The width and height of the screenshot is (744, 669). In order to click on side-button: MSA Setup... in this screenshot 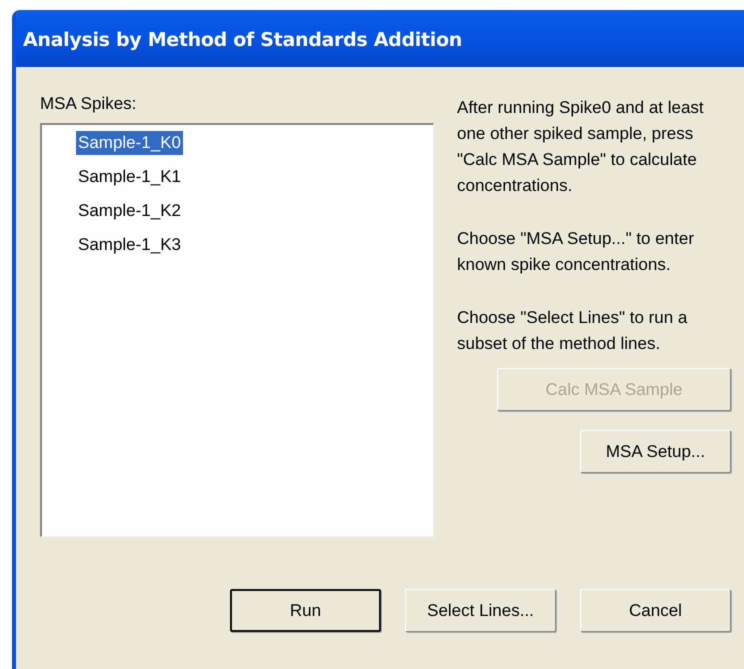, I will do `click(655, 451)`.